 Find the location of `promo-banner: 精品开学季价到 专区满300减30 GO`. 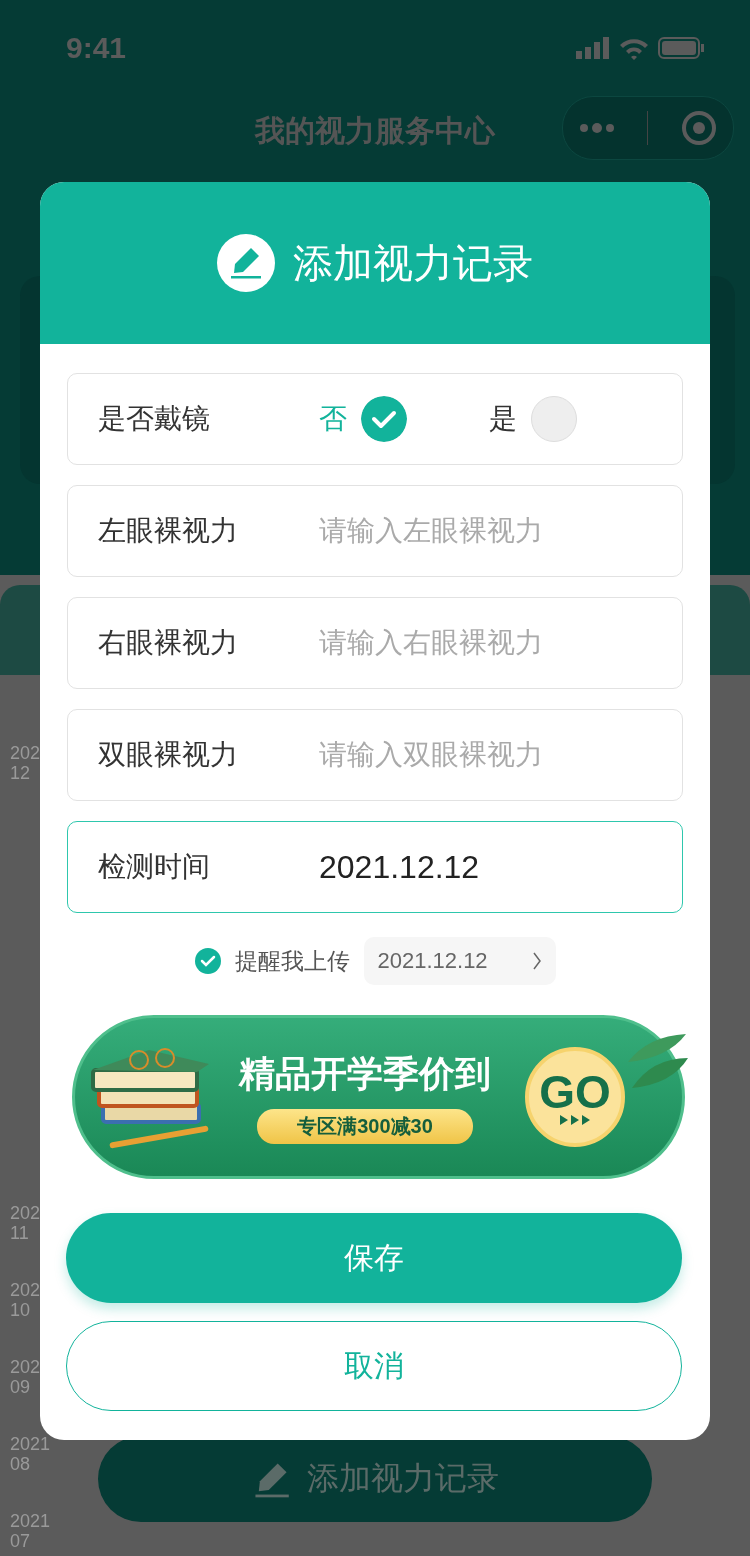

promo-banner: 精品开学季价到 专区满300减30 GO is located at coordinates (378, 1097).